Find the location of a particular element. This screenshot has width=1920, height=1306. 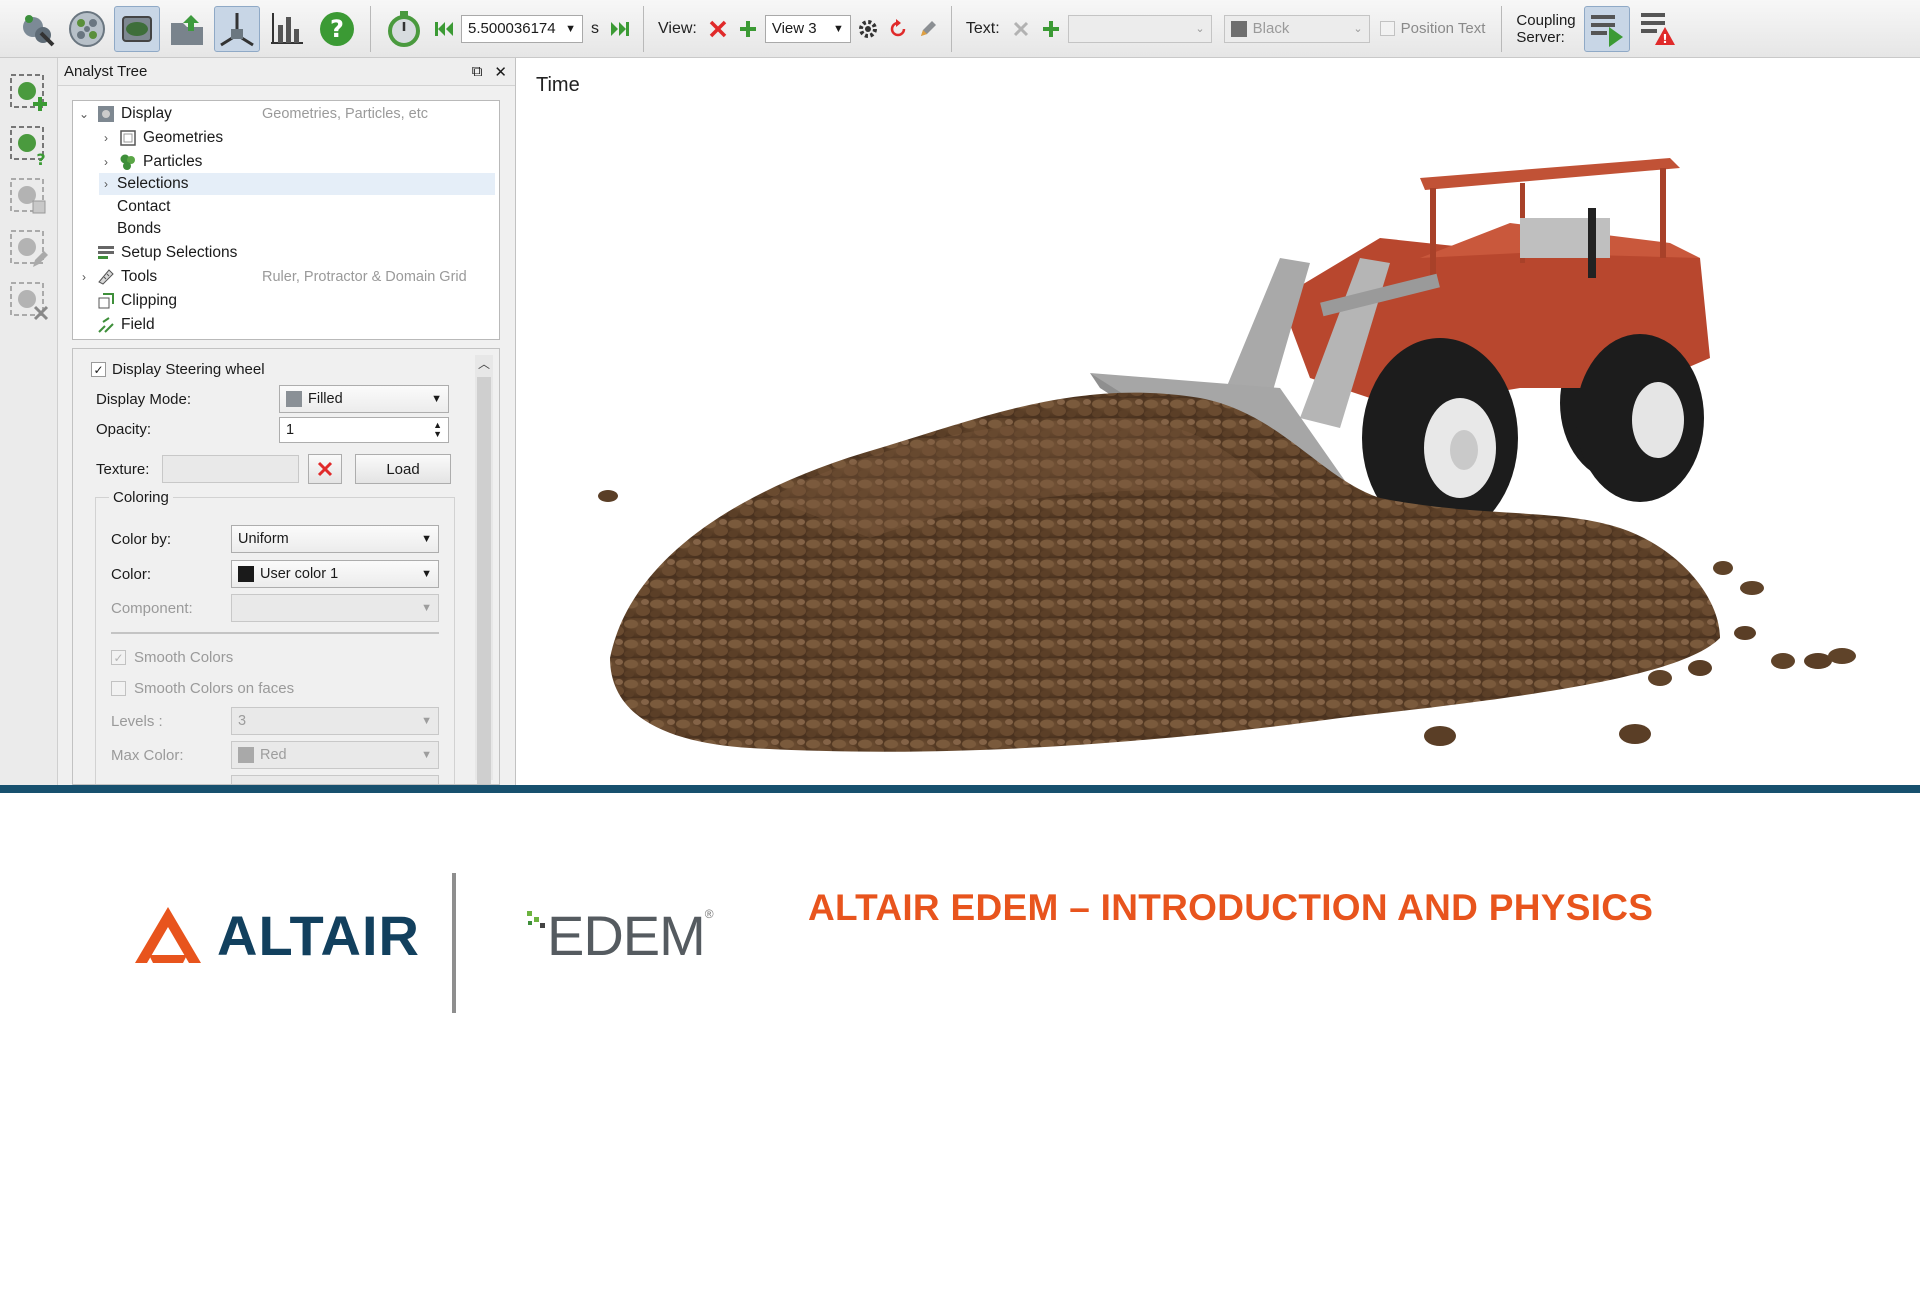

first-timestep-icon is located at coordinates (444, 29).